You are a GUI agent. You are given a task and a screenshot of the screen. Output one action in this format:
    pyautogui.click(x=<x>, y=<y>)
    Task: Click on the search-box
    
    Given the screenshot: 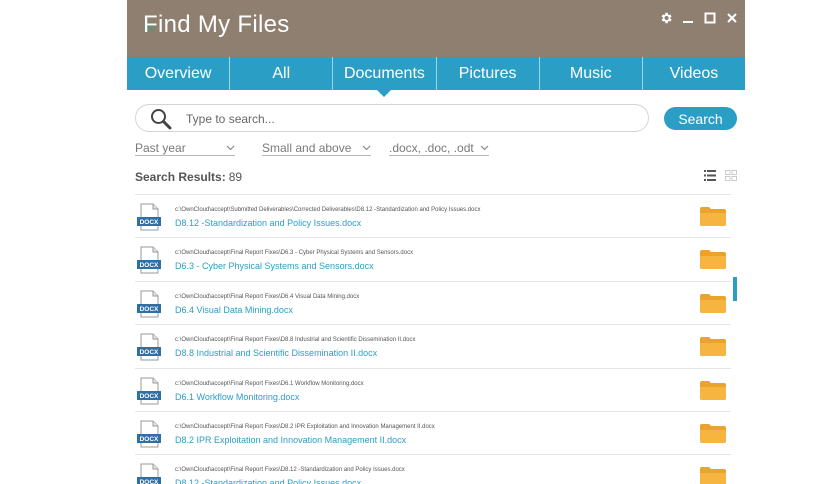 What is the action you would take?
    pyautogui.click(x=392, y=118)
    